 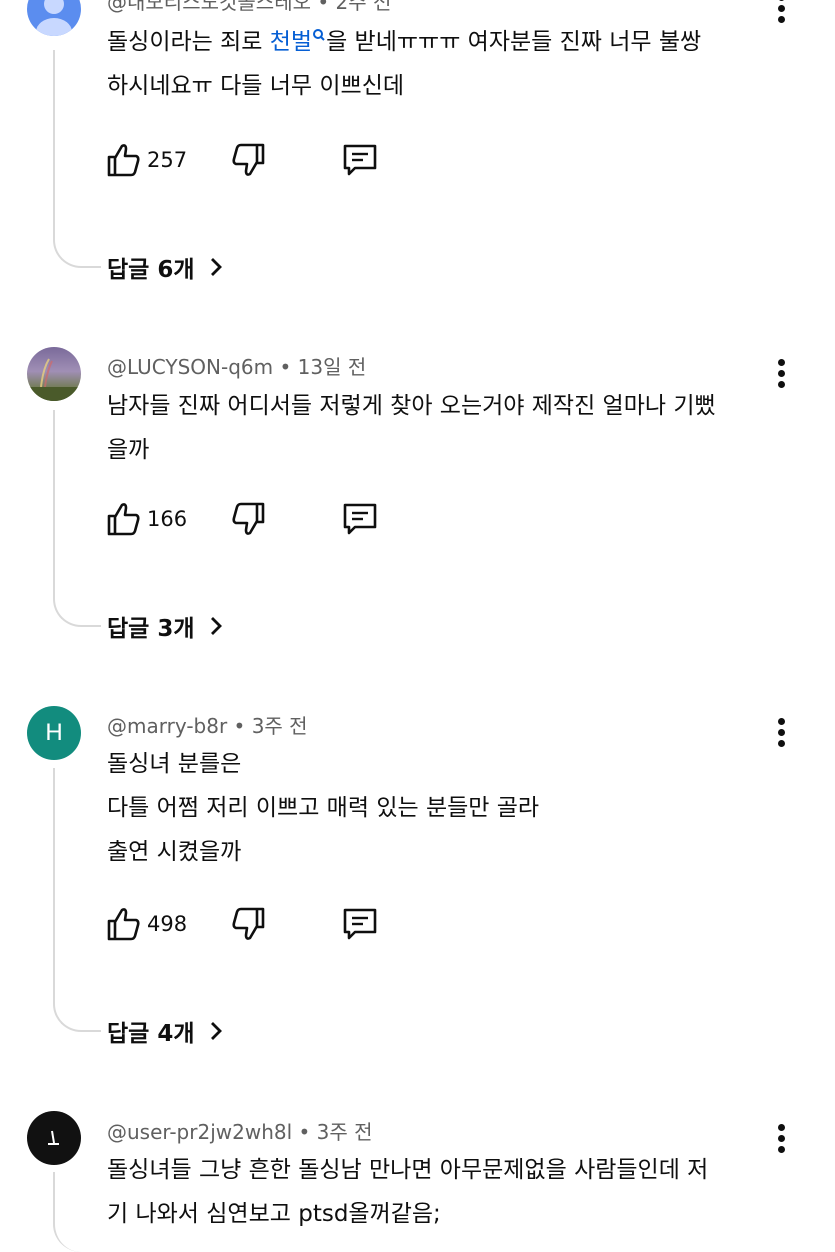 I want to click on view-replies-button: 답글 4개, so click(x=165, y=1031).